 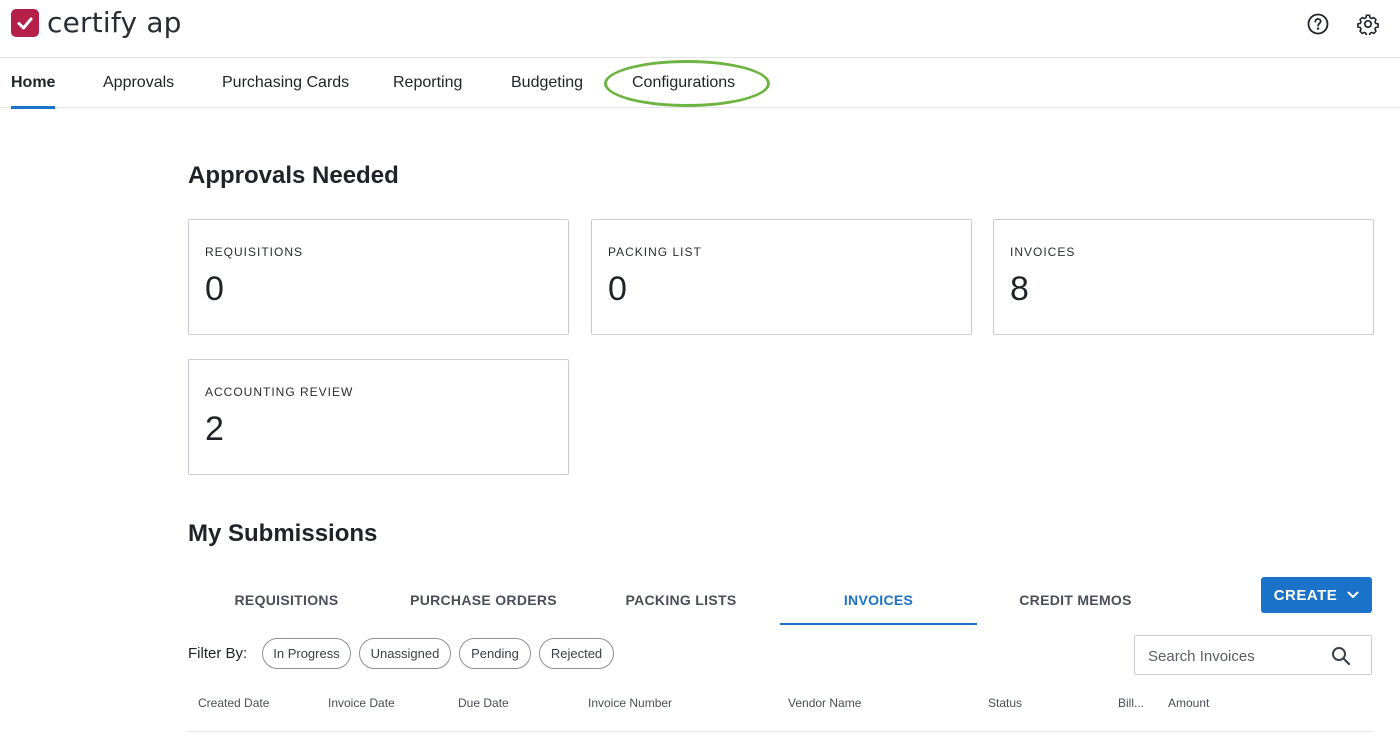 I want to click on approval-card-accounting-review: ACCOUNTING REVIEW 2, so click(x=378, y=417).